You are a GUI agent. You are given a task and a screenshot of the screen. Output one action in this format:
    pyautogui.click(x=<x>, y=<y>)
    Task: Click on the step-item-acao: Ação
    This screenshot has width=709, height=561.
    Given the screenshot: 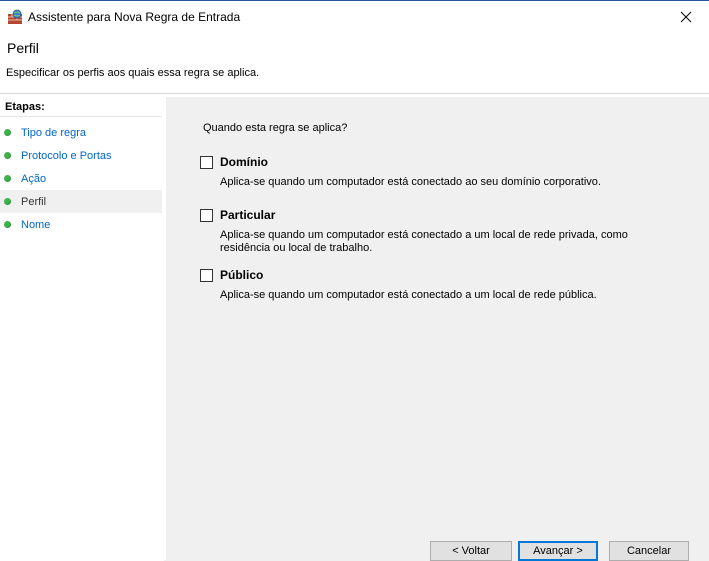 What is the action you would take?
    pyautogui.click(x=81, y=178)
    